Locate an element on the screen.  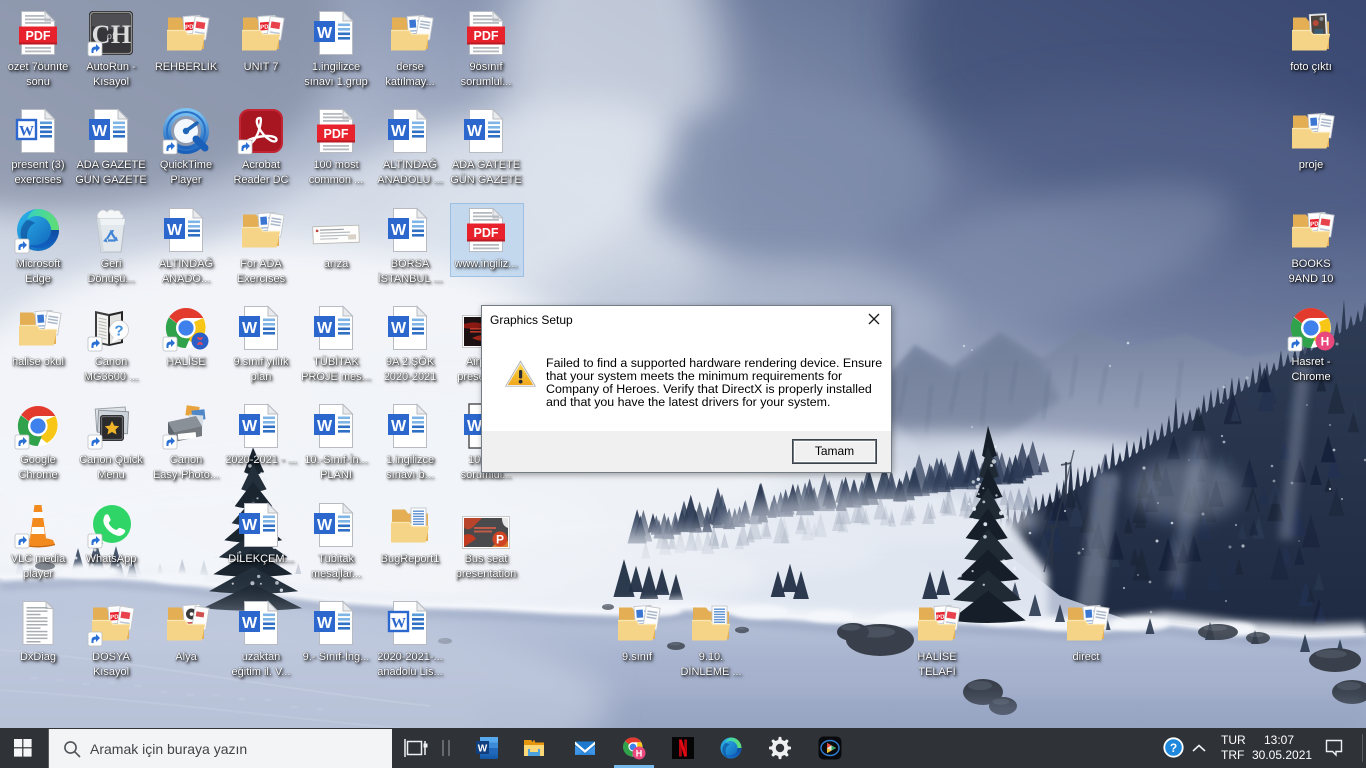
svg-text: H is located at coordinates (639, 754).